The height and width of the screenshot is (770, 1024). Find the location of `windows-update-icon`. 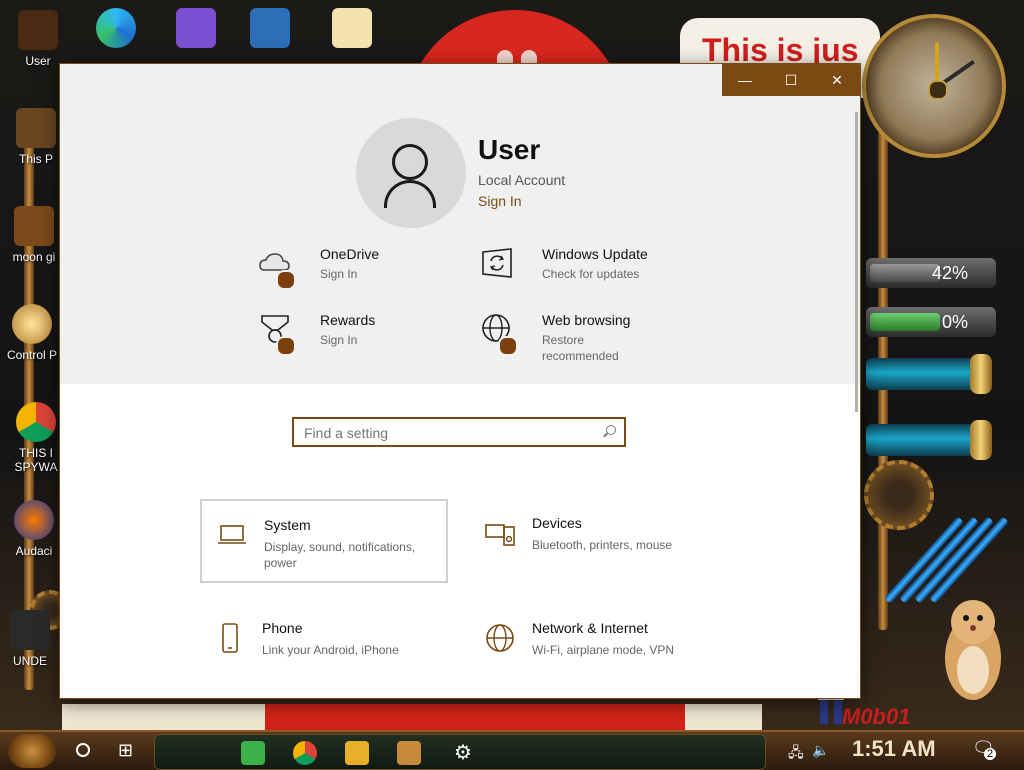

windows-update-icon is located at coordinates (497, 263).